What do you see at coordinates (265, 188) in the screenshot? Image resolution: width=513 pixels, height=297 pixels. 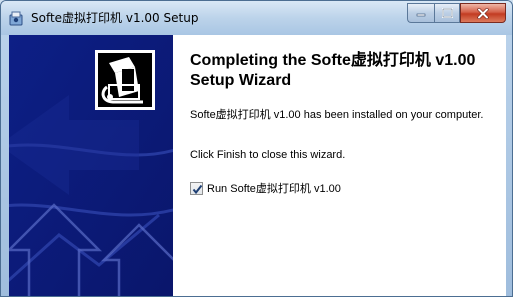 I see `run-app-option: Run Softe虚拟打印机 v1.00` at bounding box center [265, 188].